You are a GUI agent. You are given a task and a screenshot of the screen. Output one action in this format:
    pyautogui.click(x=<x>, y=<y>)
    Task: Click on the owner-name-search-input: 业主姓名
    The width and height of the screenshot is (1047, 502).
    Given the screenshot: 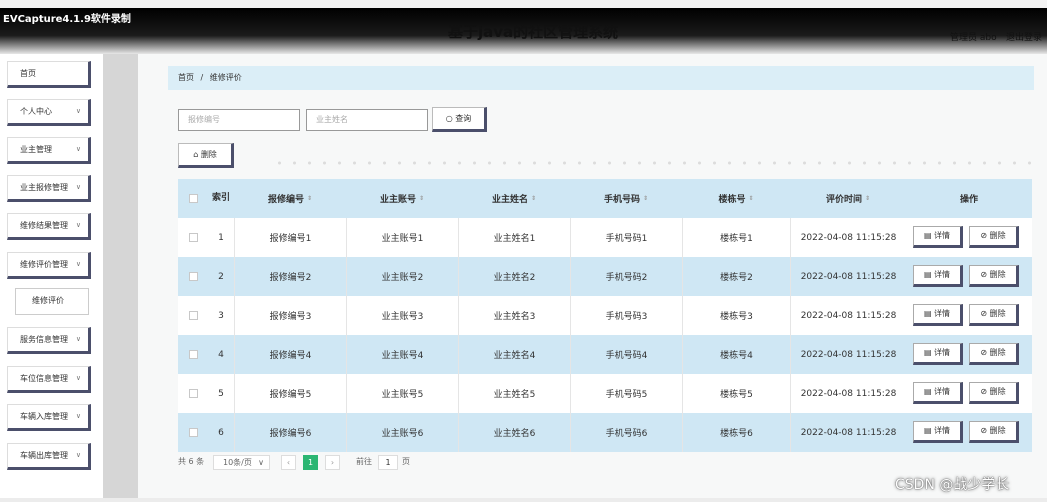 What is the action you would take?
    pyautogui.click(x=367, y=120)
    